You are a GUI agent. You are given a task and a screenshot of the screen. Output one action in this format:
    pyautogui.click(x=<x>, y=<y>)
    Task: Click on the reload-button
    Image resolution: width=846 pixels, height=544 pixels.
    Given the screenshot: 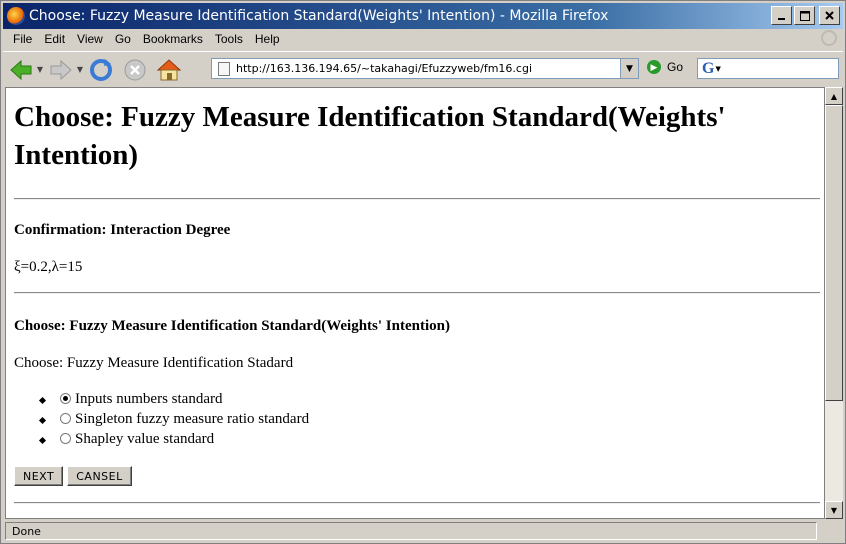 What is the action you would take?
    pyautogui.click(x=101, y=70)
    